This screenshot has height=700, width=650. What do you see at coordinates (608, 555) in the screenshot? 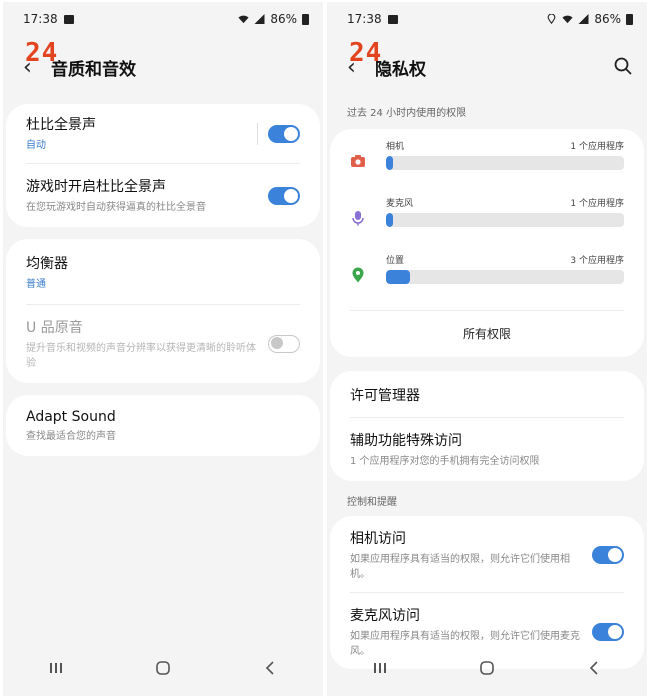
I see `camera-access-toggle` at bounding box center [608, 555].